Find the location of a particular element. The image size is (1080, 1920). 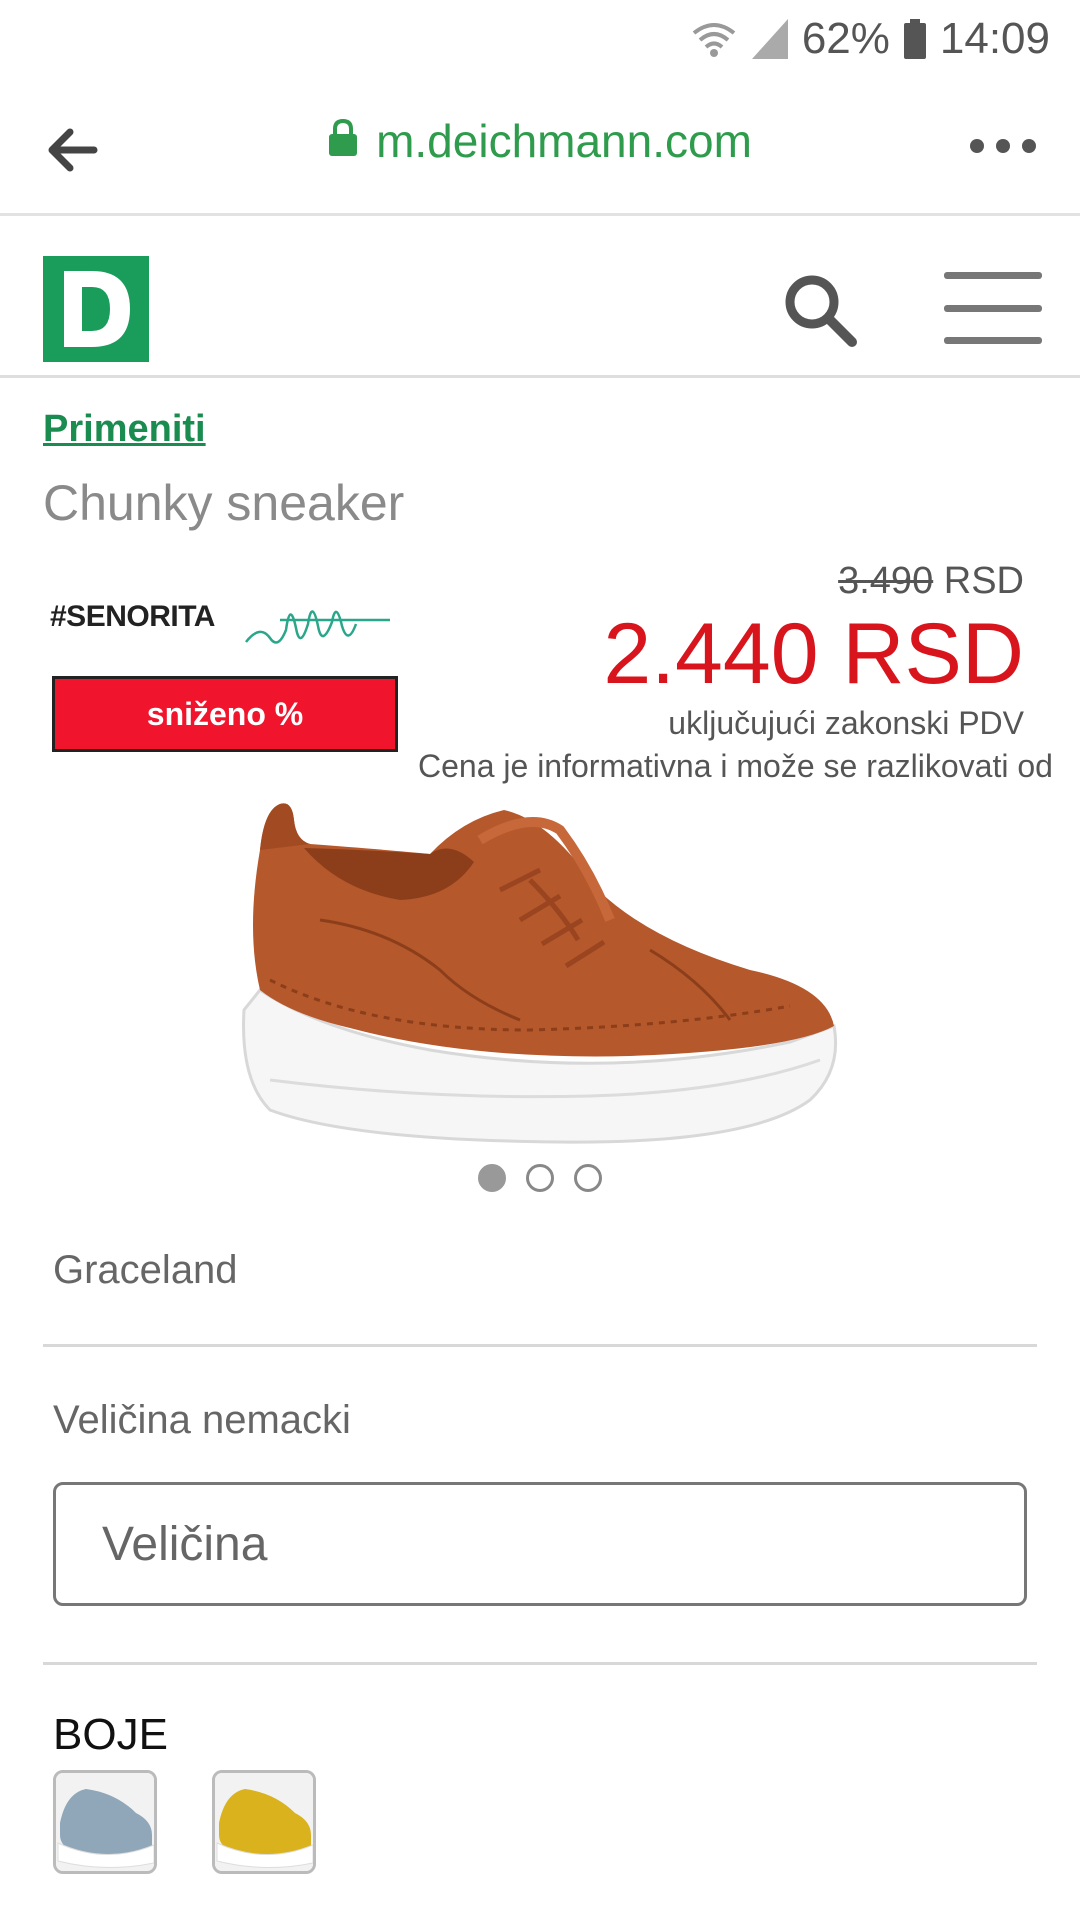

signal-icon is located at coordinates (769, 39).